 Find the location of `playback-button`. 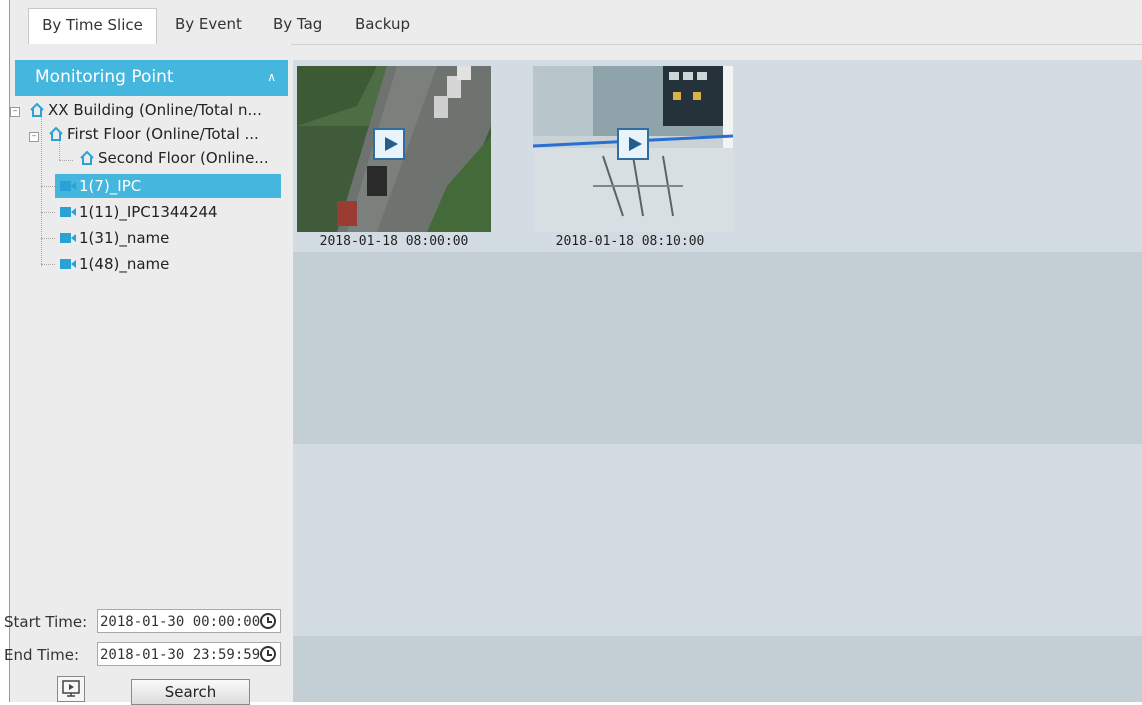

playback-button is located at coordinates (71, 689).